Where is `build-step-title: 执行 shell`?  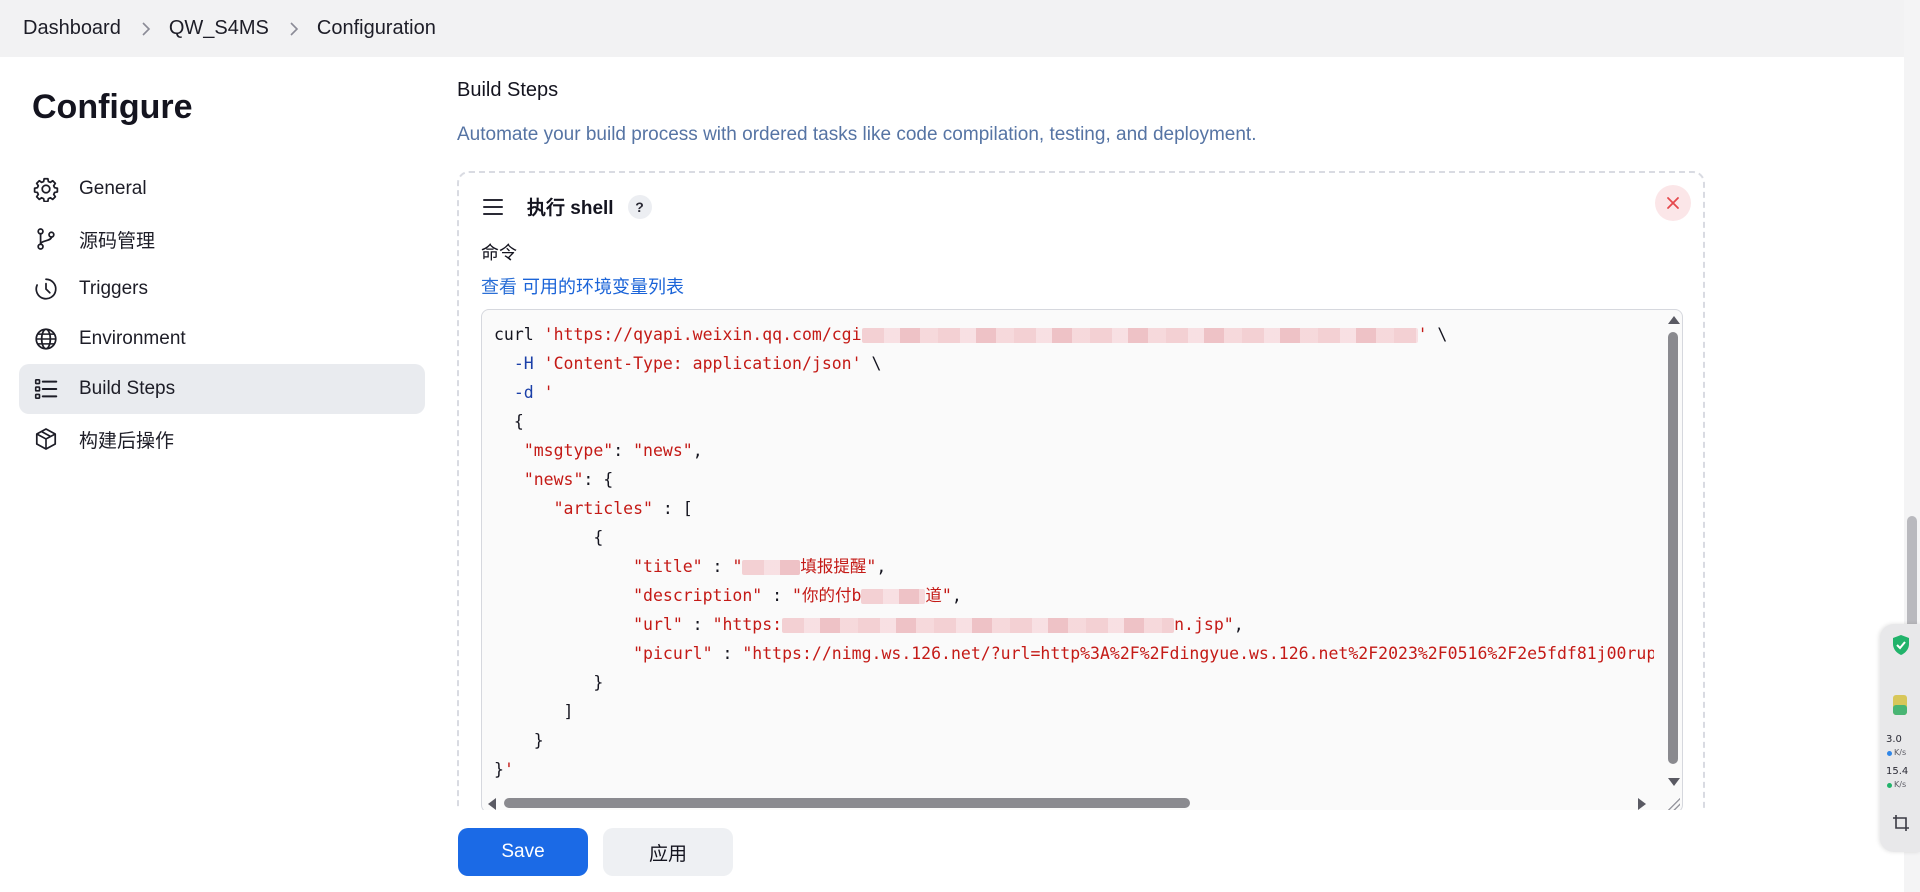
build-step-title: 执行 shell is located at coordinates (570, 208).